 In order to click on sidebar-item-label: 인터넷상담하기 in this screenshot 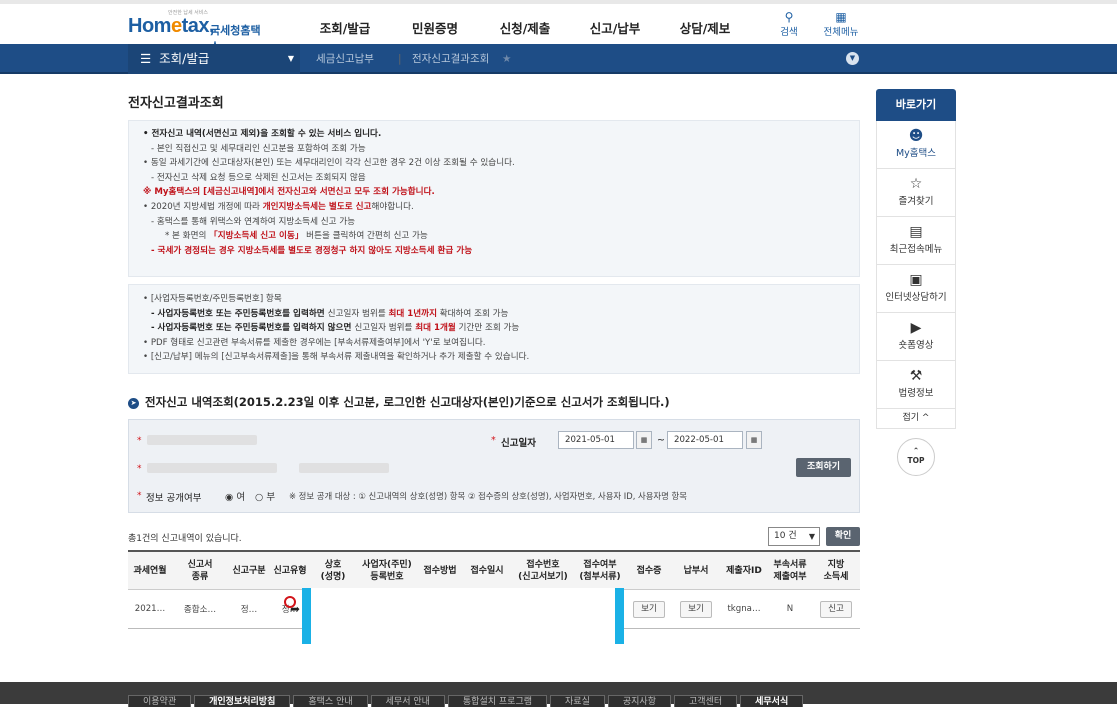, I will do `click(916, 297)`.